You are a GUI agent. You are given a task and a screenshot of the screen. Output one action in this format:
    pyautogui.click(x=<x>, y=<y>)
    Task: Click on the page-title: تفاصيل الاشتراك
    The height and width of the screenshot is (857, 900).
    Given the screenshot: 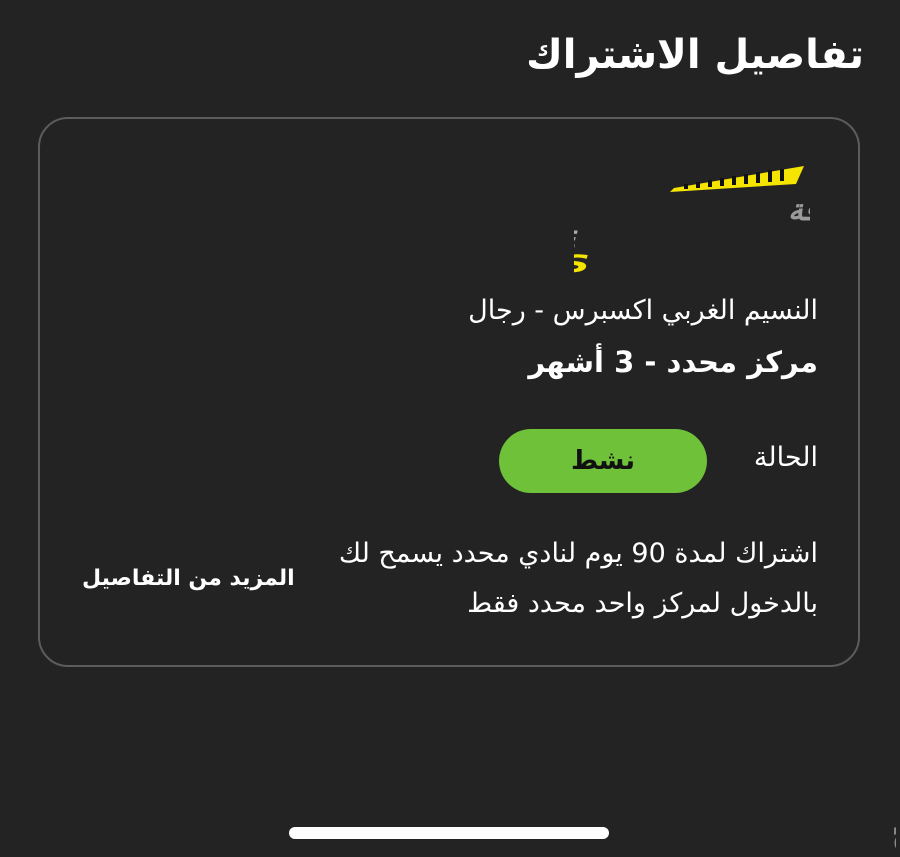 What is the action you would take?
    pyautogui.click(x=695, y=55)
    